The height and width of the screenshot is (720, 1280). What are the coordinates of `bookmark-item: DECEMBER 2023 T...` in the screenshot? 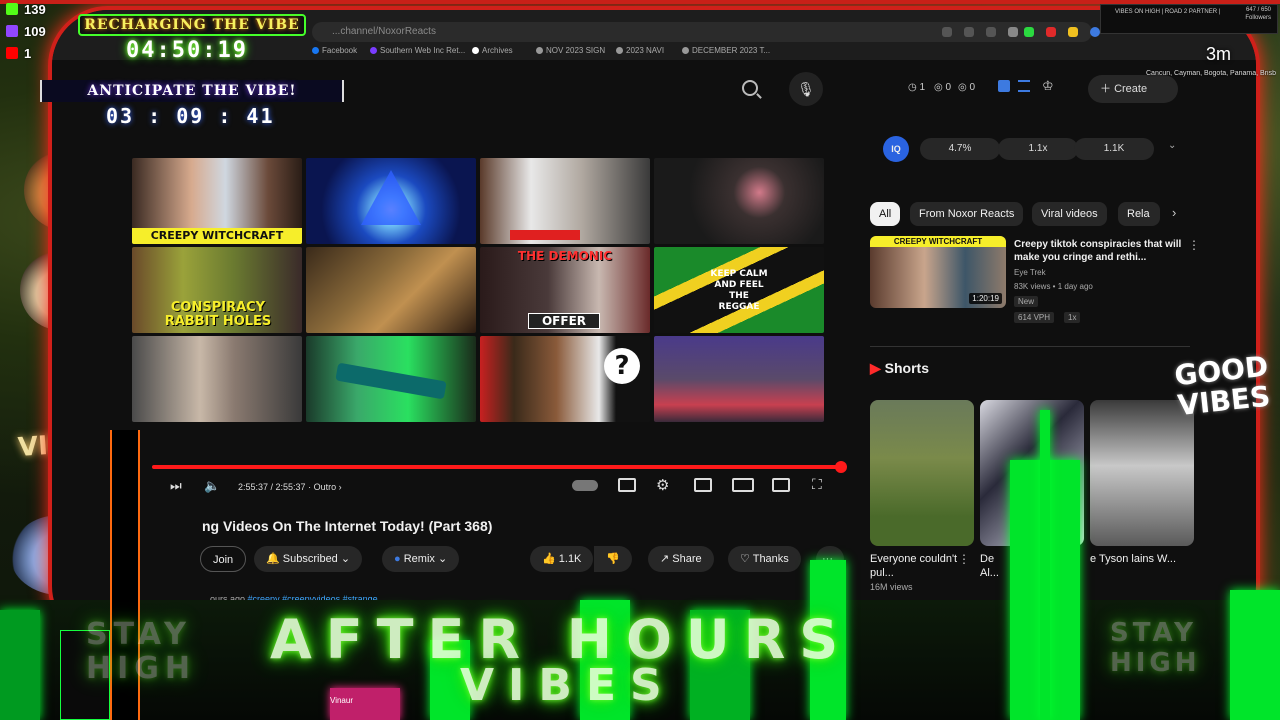 It's located at (726, 50).